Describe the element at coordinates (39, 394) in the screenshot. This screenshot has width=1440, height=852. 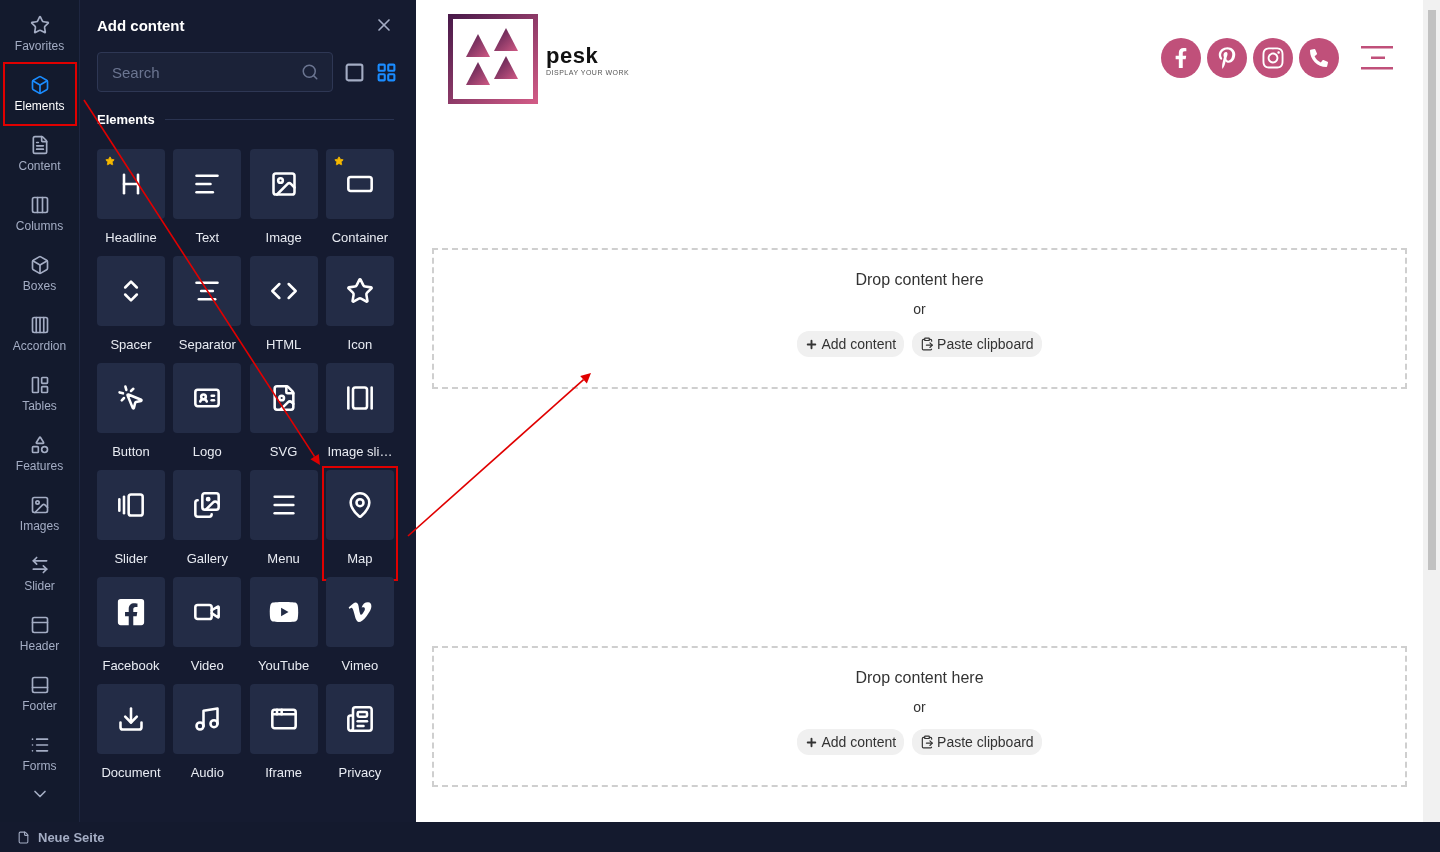
I see `sidebar-item: Tables` at that location.